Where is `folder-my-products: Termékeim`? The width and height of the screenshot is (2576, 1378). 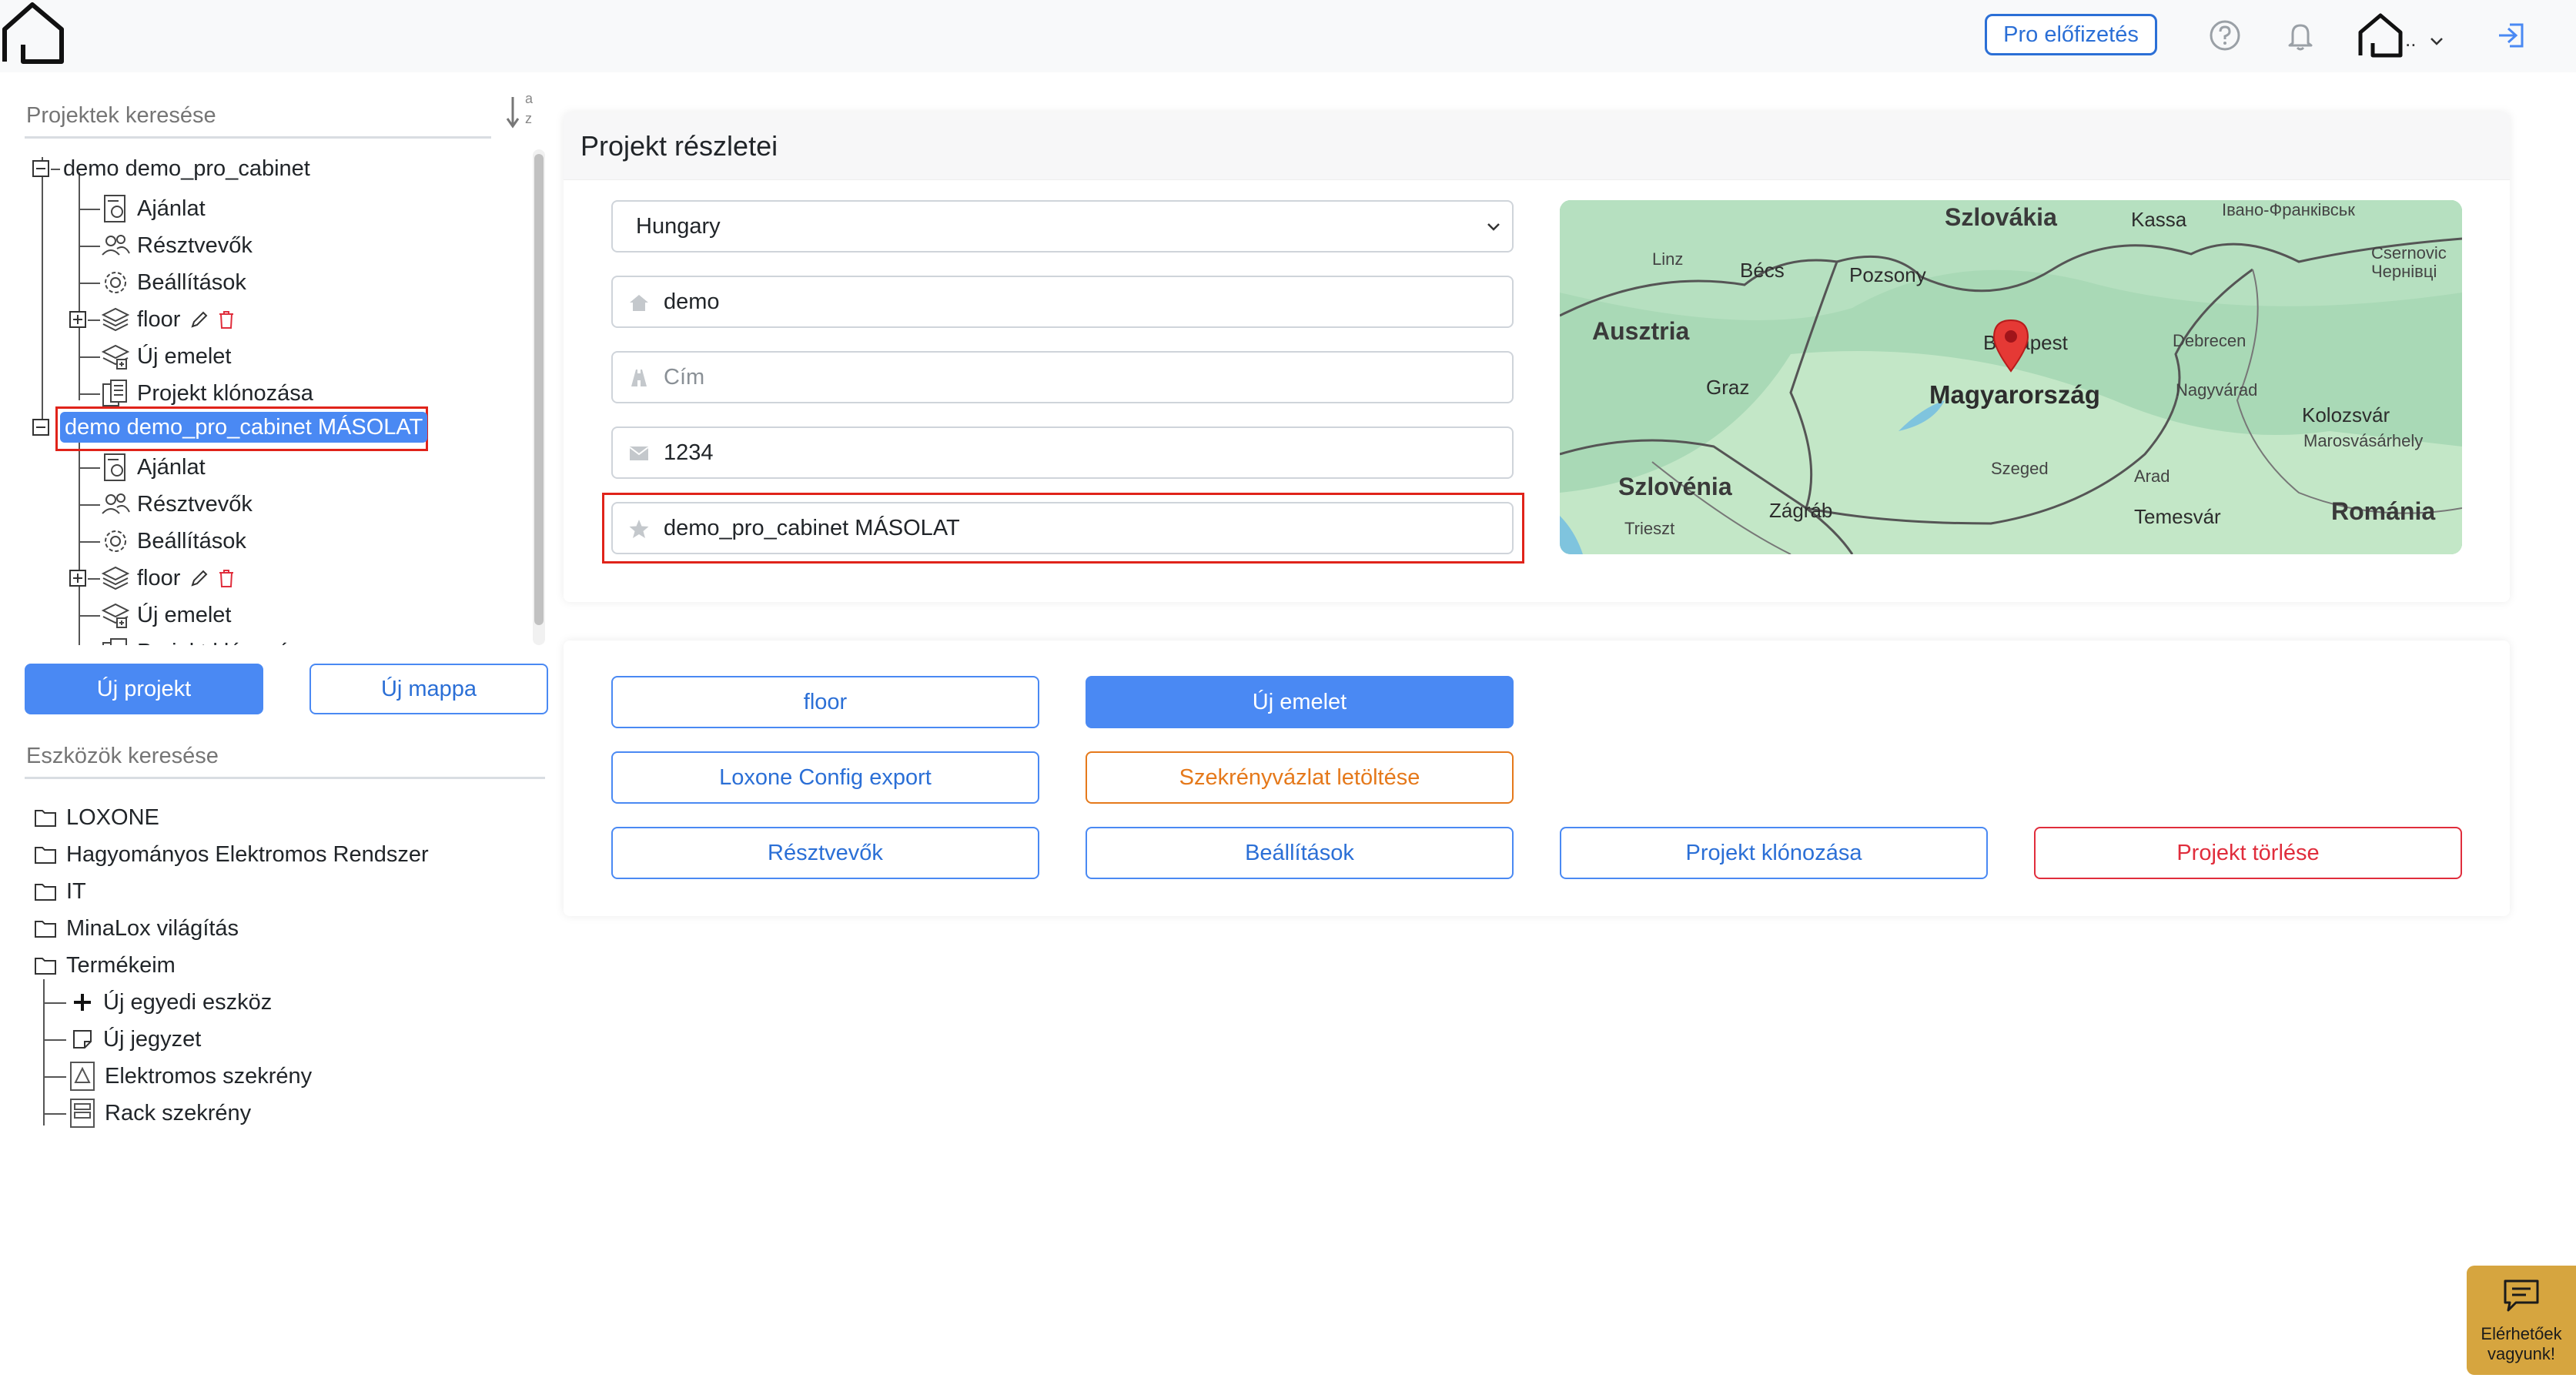
folder-my-products: Termékeim is located at coordinates (105, 966).